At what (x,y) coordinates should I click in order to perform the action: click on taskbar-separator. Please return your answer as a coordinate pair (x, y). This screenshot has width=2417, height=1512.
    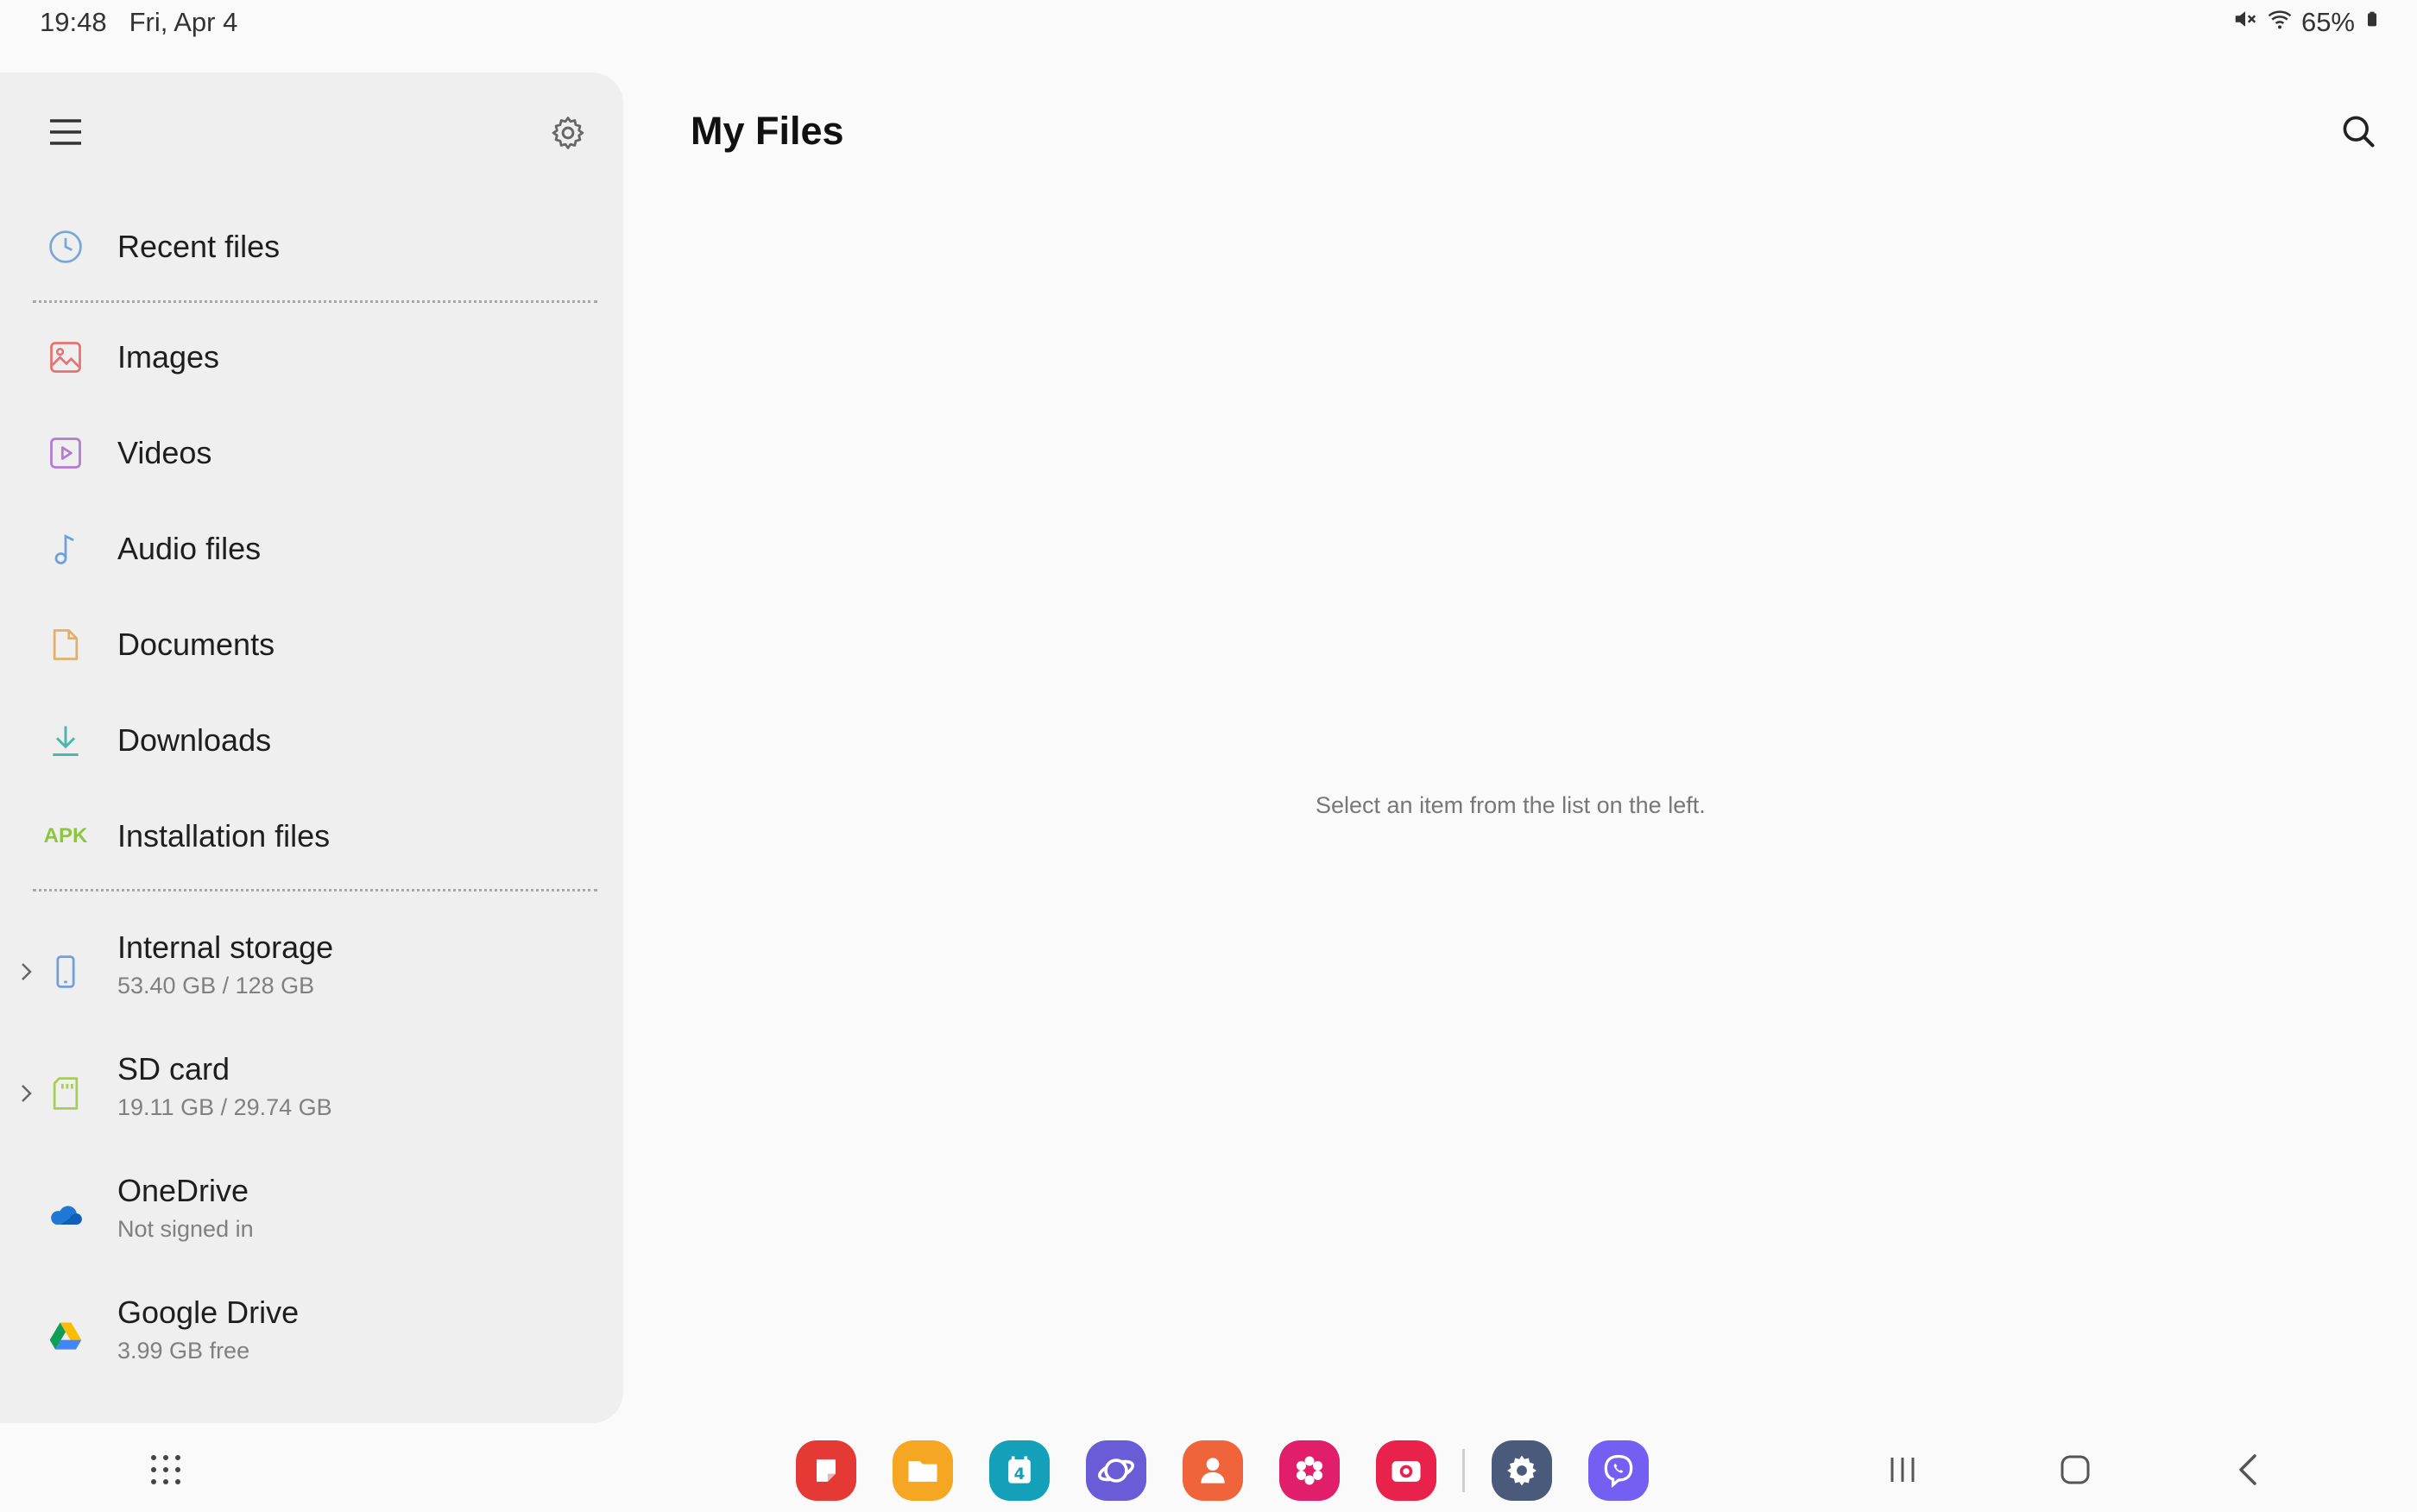
    Looking at the image, I should click on (1463, 1471).